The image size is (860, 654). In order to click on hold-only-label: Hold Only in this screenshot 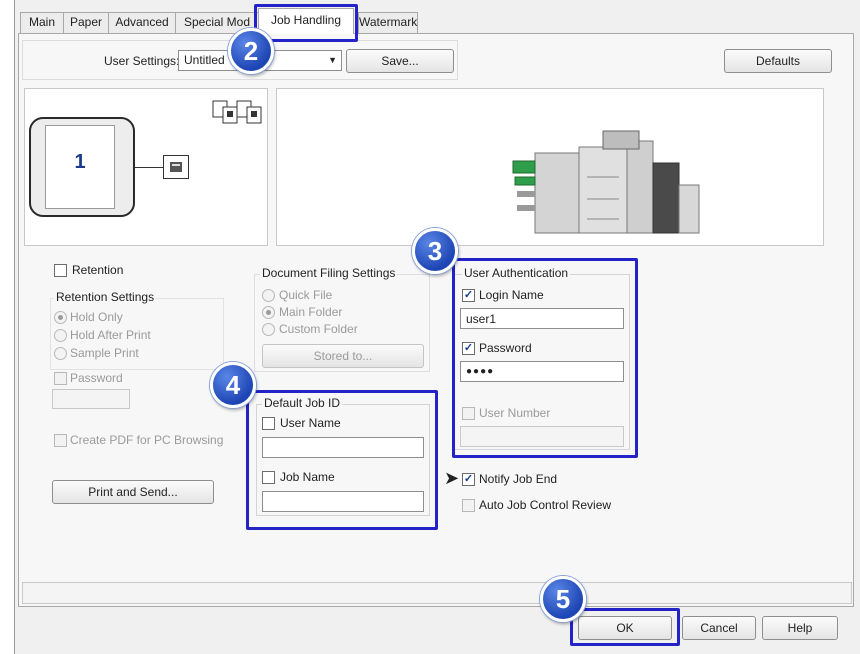, I will do `click(96, 317)`.